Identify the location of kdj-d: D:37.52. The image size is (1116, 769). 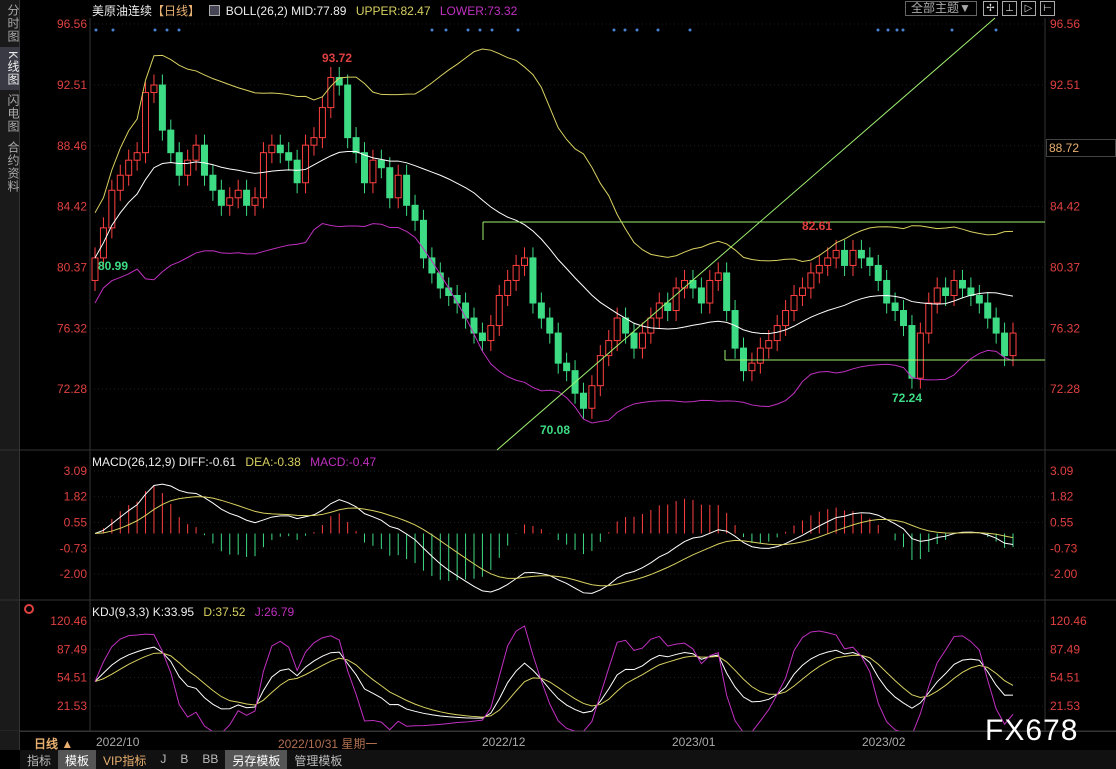
(224, 612).